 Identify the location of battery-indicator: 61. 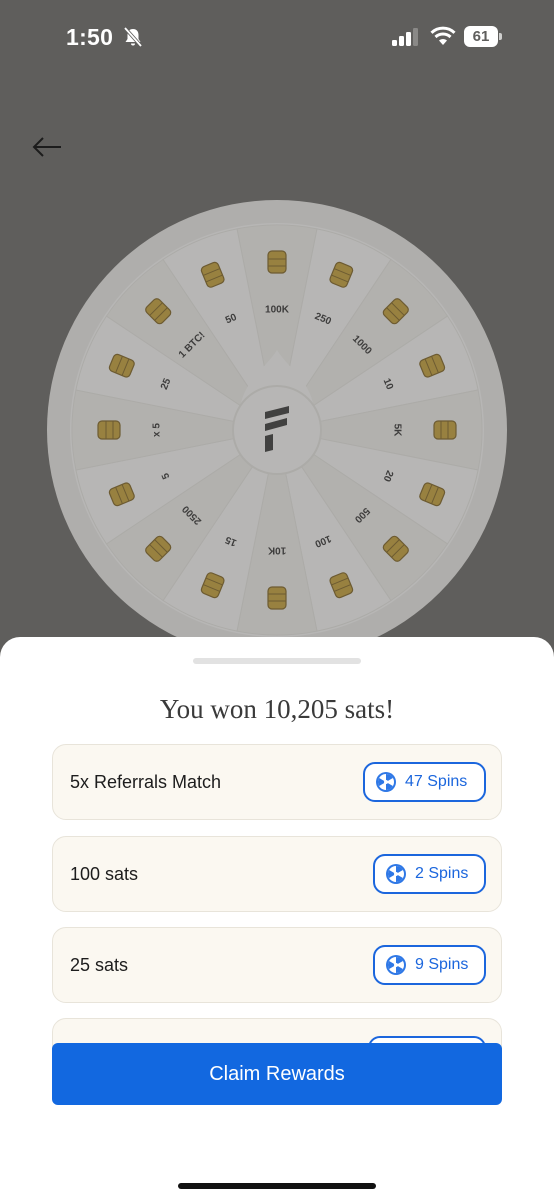
(483, 36).